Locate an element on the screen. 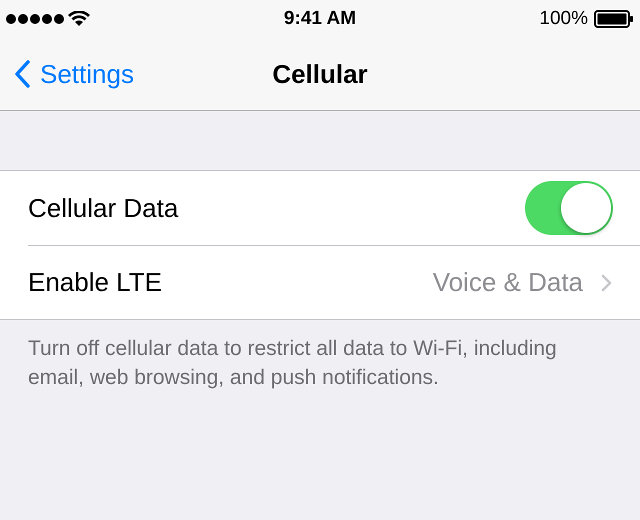 This screenshot has width=640, height=520. footer-note: Turn off cellular data to restrict all data to Wi-Fi, including email, web browsing, and push notifications. is located at coordinates (292, 363).